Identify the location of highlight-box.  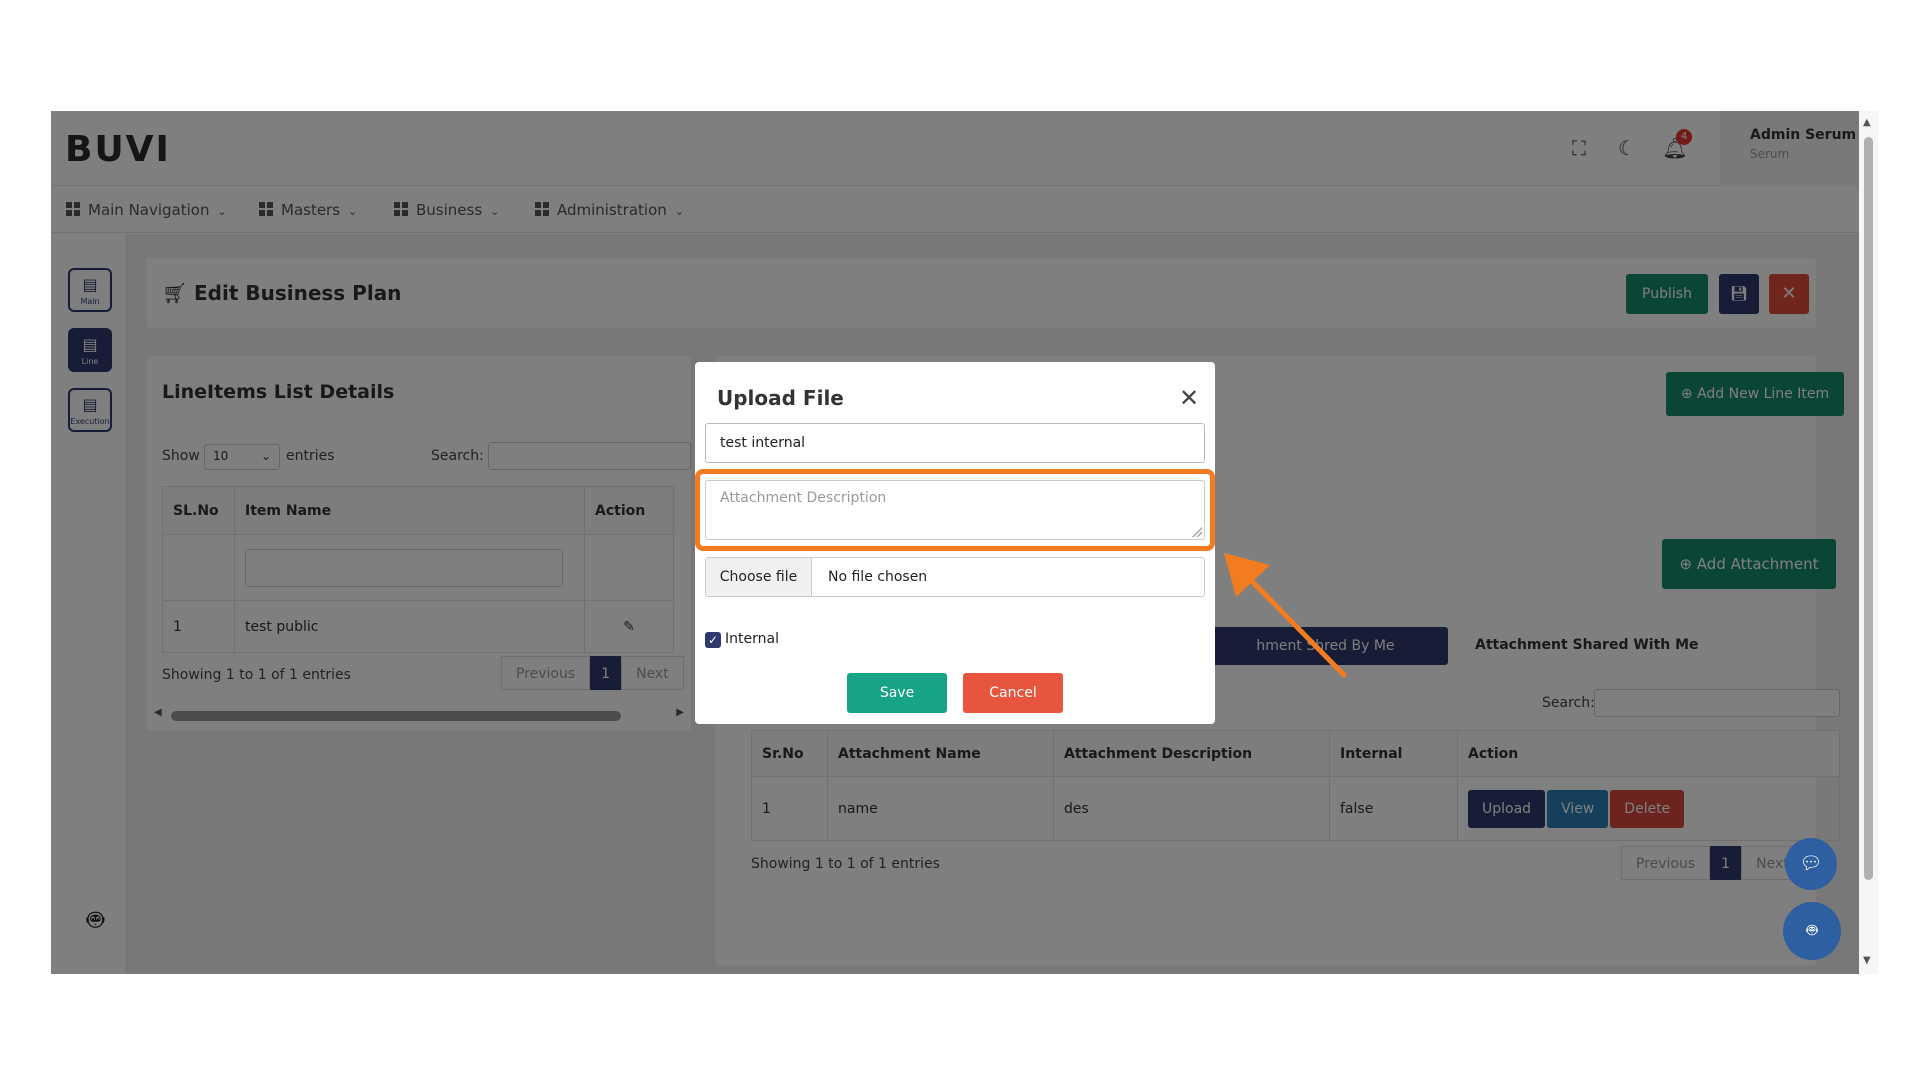
(955, 510).